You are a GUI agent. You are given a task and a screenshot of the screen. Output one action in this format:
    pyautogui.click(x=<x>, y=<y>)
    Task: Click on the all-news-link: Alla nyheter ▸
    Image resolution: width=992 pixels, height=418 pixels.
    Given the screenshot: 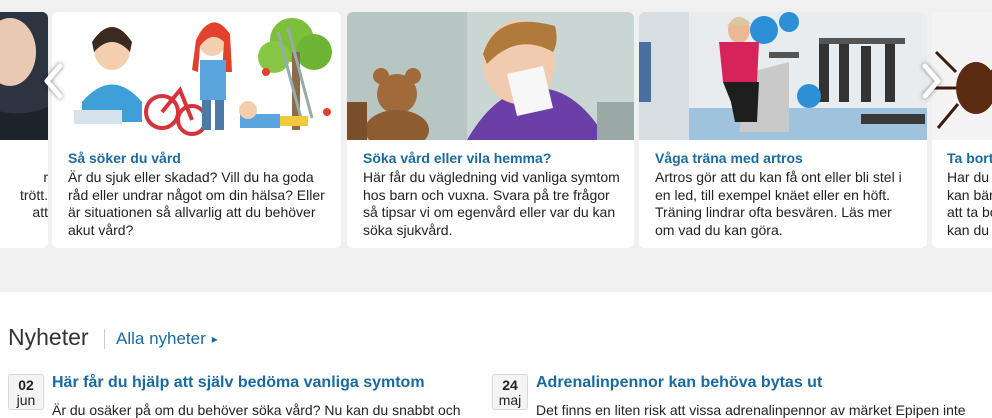 What is the action you would take?
    pyautogui.click(x=167, y=339)
    